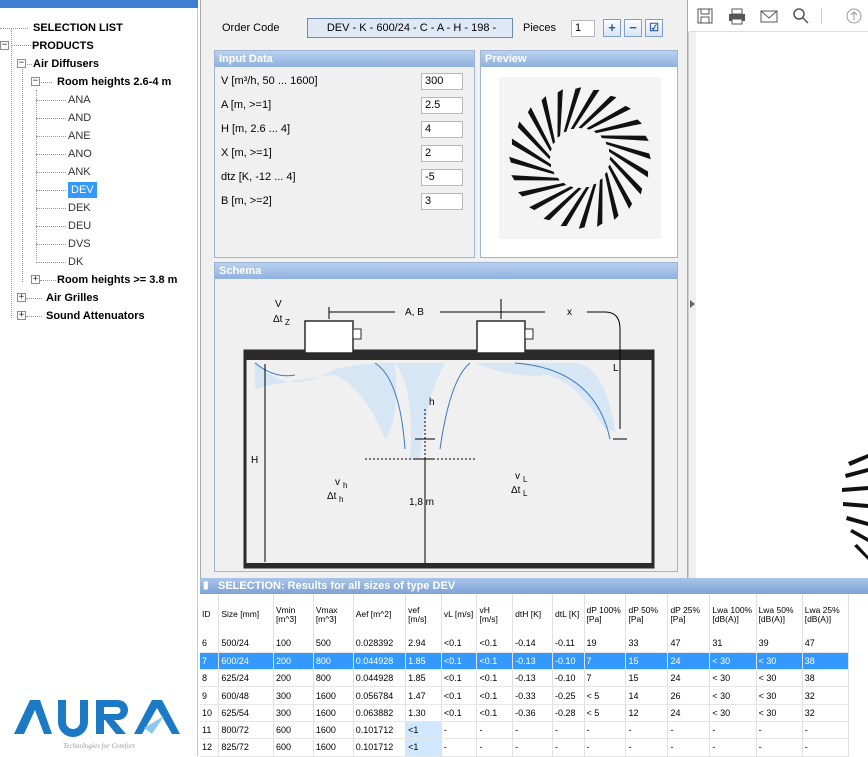 This screenshot has height=757, width=868. Describe the element at coordinates (246, 153) in the screenshot. I see `input-label: X [m, >=1]` at that location.